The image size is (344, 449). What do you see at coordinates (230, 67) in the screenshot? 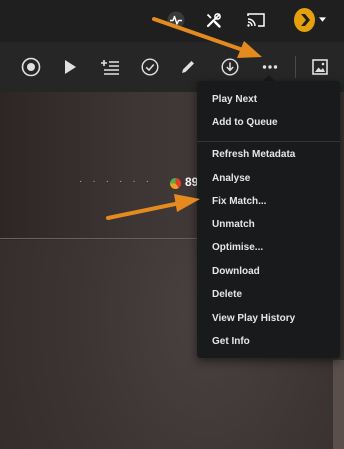
I see `download-icon` at bounding box center [230, 67].